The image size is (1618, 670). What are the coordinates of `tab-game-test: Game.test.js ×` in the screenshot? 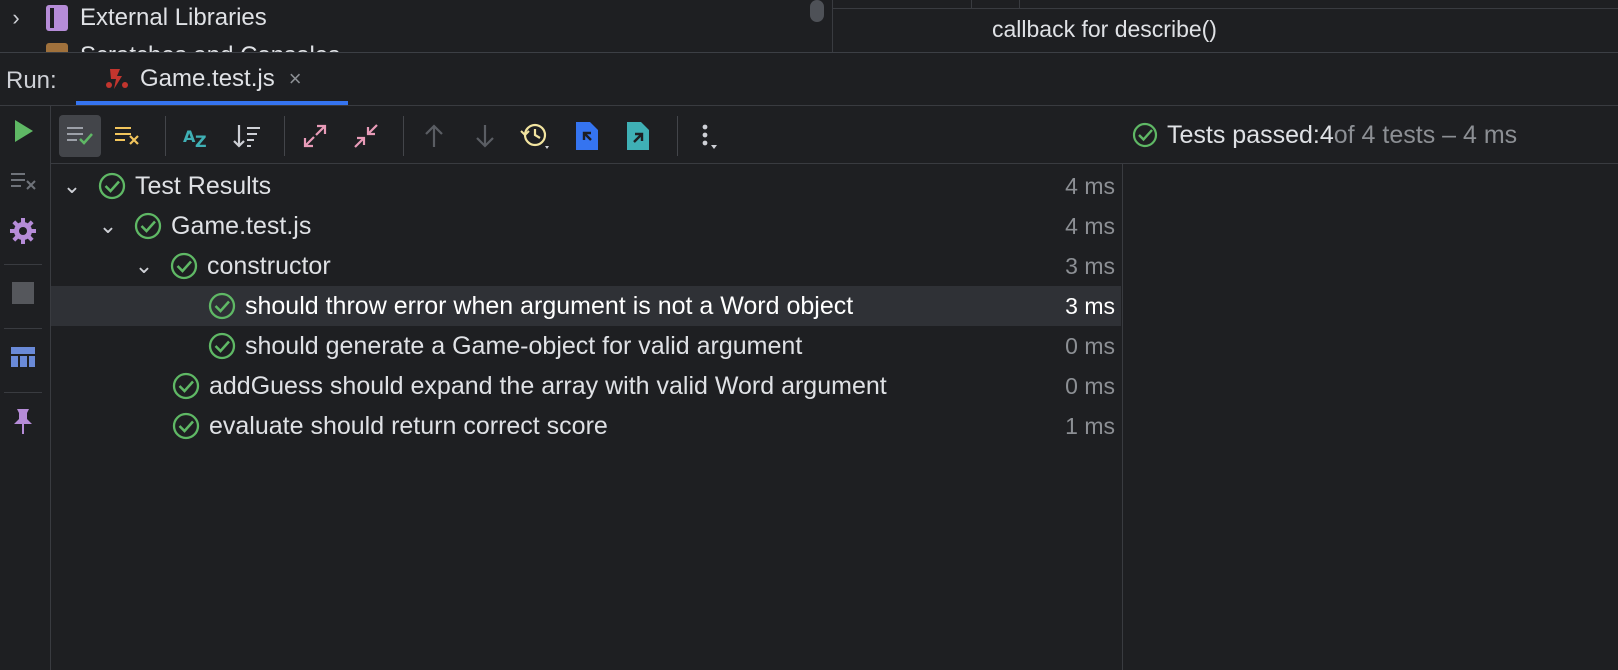 It's located at (212, 79).